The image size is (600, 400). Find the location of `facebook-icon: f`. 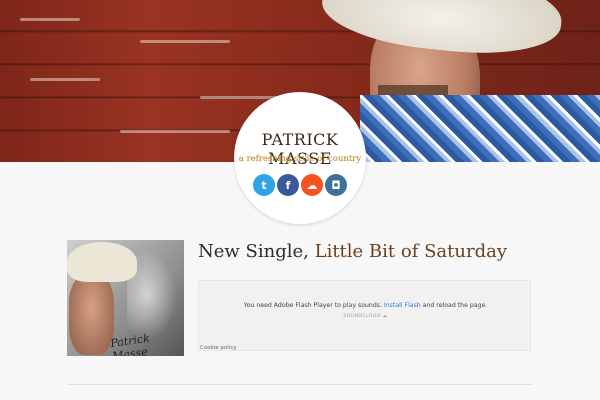

facebook-icon: f is located at coordinates (288, 185).